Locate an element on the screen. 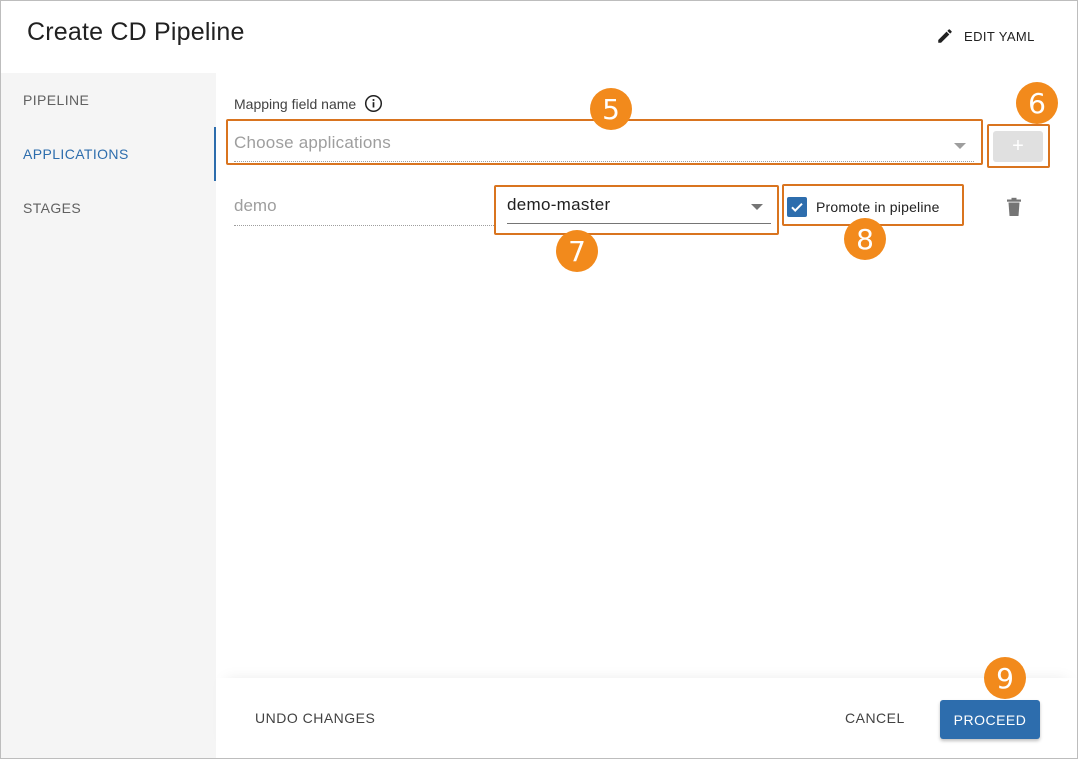 The width and height of the screenshot is (1078, 759). callout-badge-8: 8 is located at coordinates (865, 239).